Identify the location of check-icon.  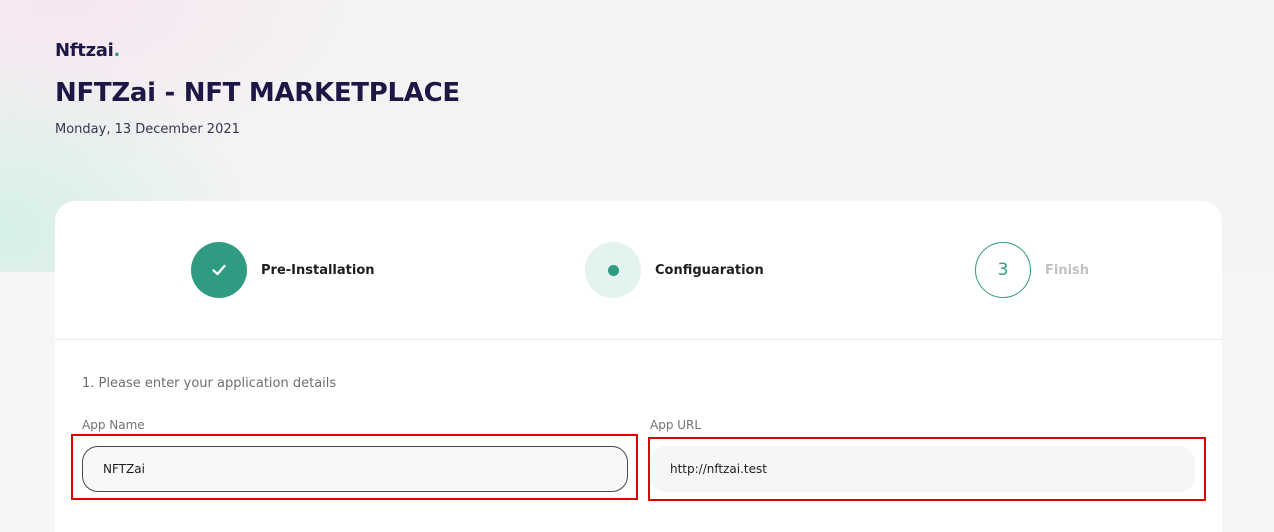
(219, 270).